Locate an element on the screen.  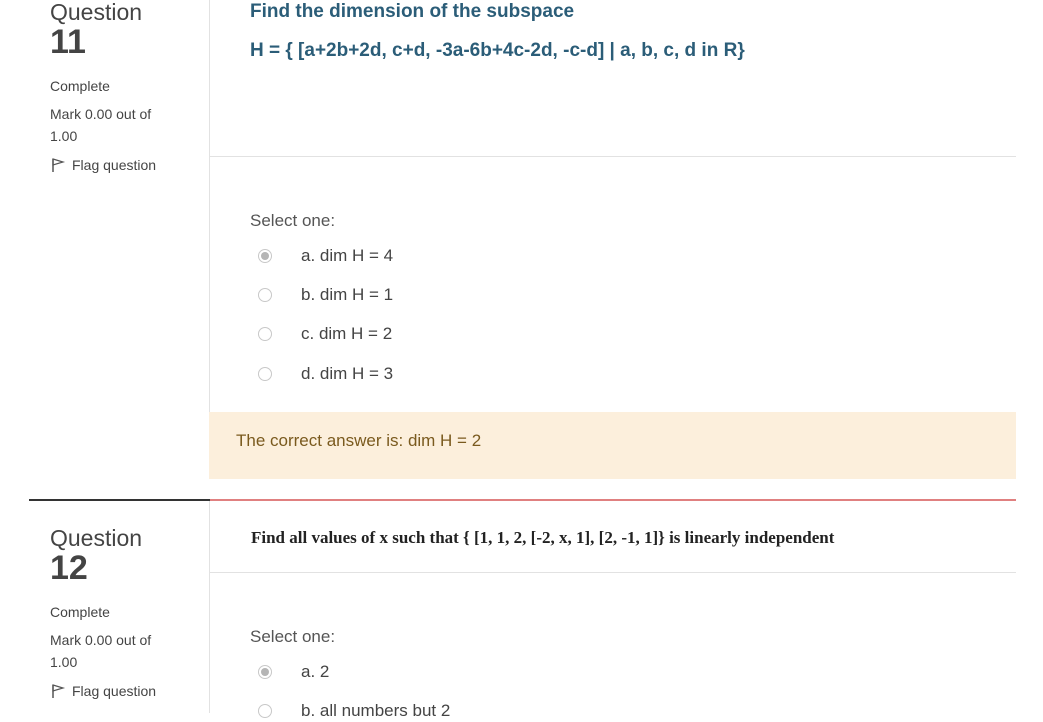
answer-option-a: a. dim H = 4 is located at coordinates (408, 256).